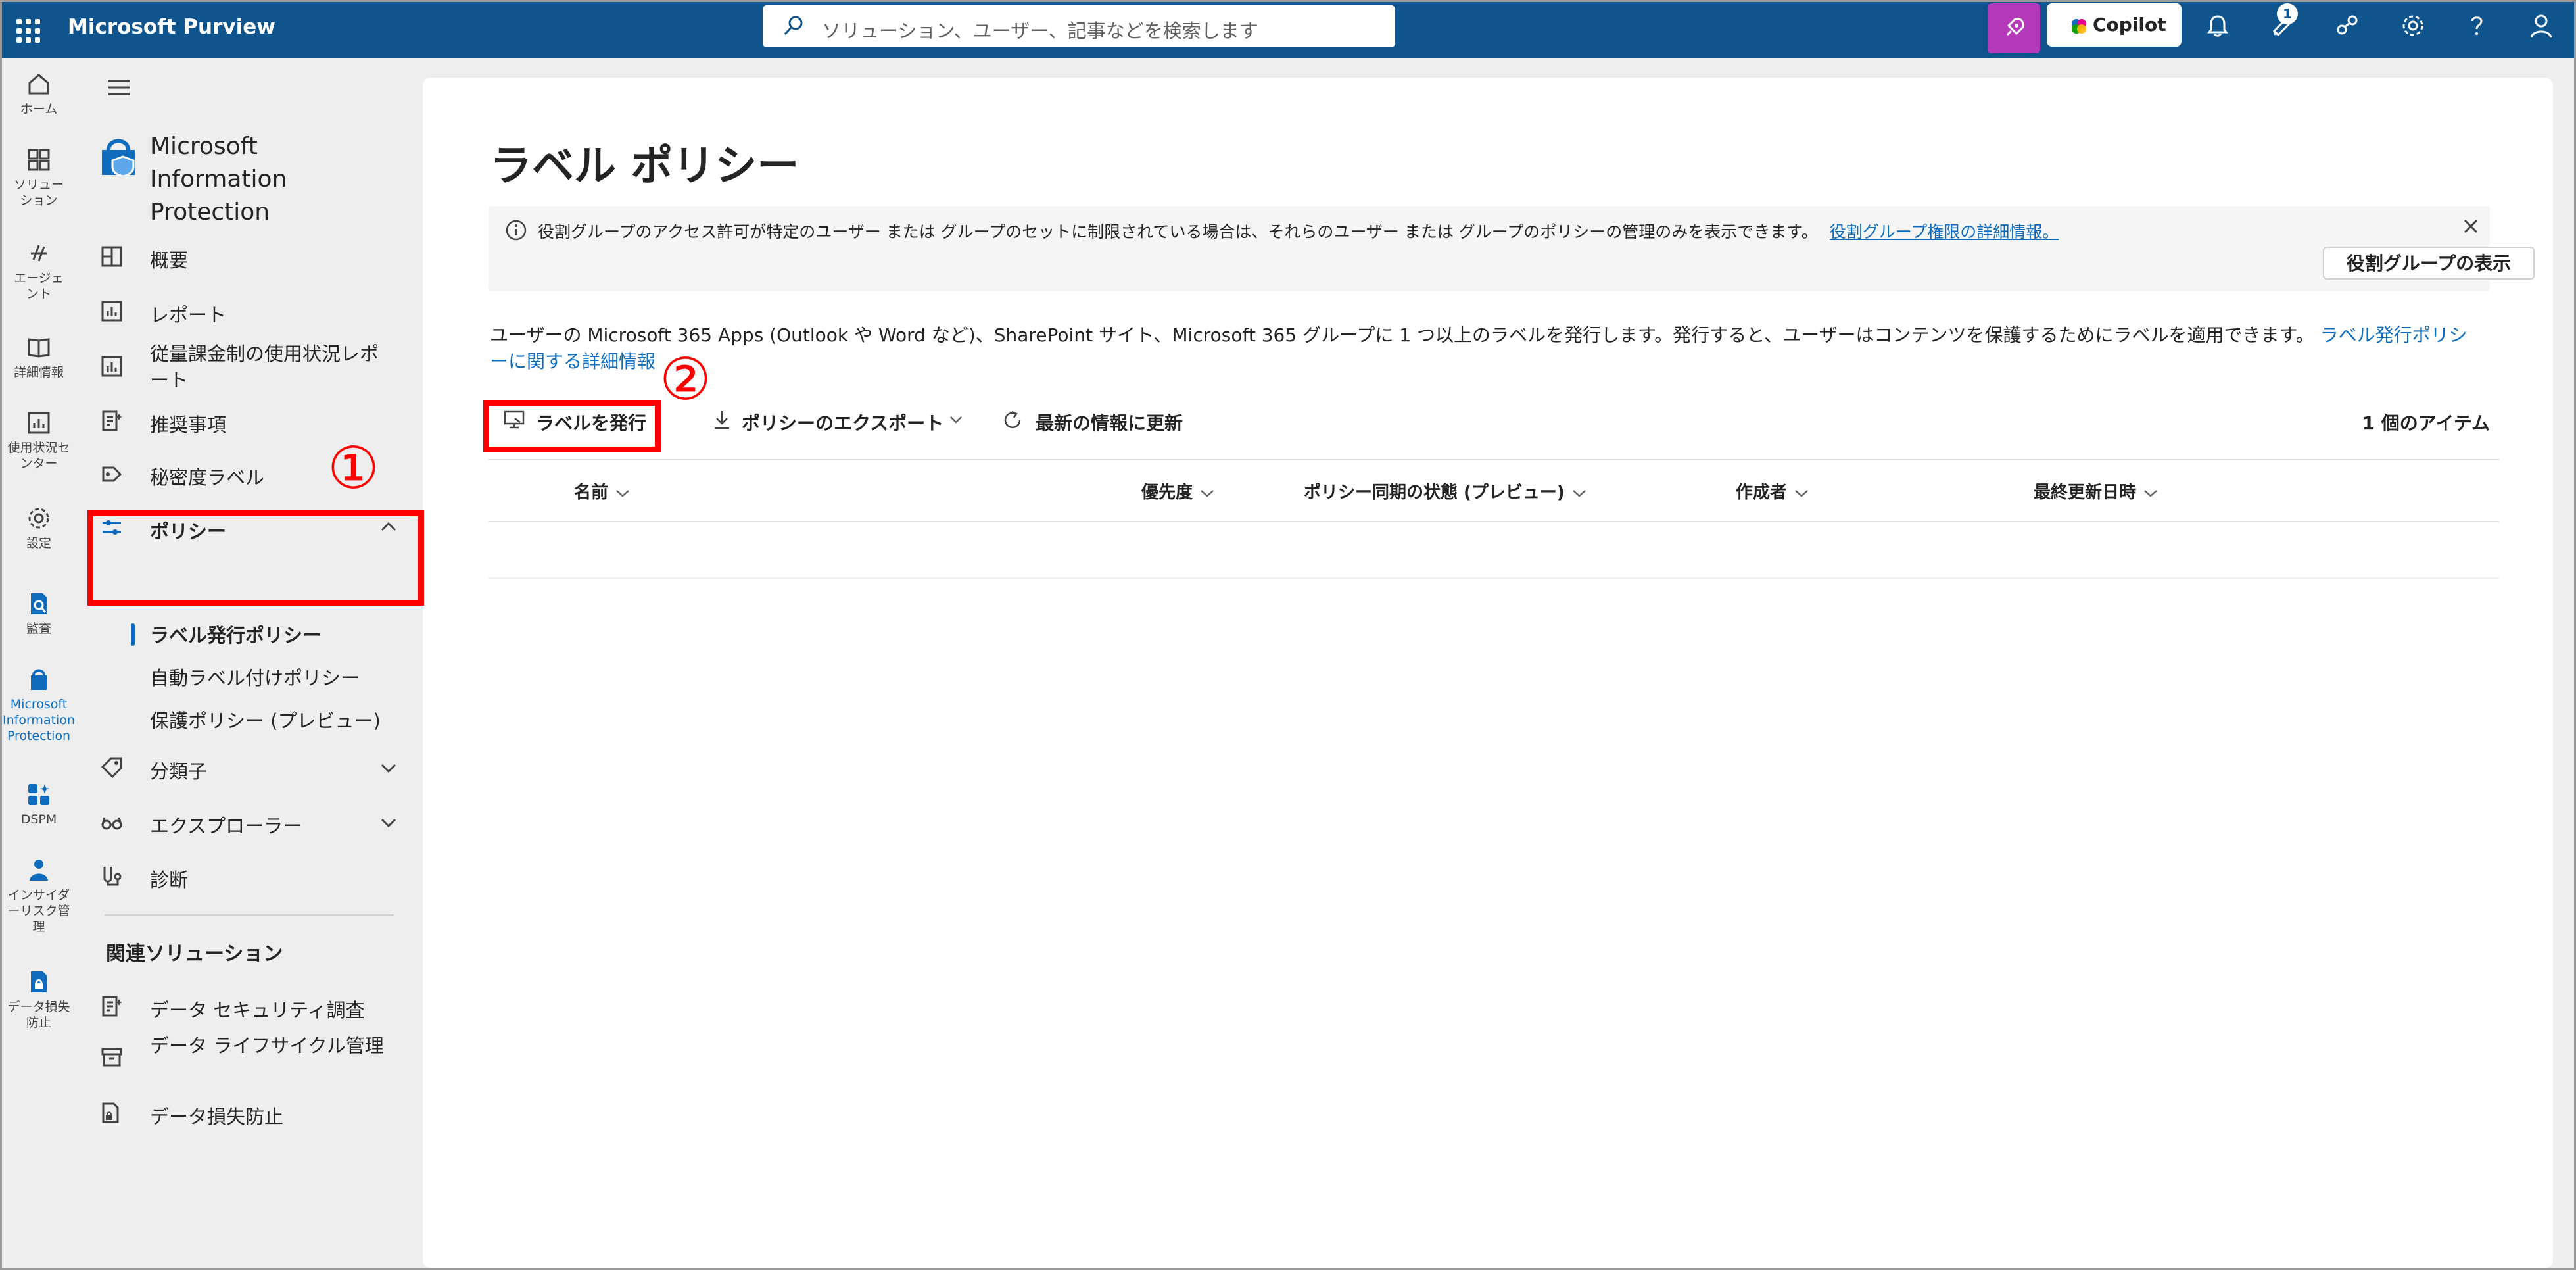  I want to click on rail-solutions: ソリューション, so click(39, 177).